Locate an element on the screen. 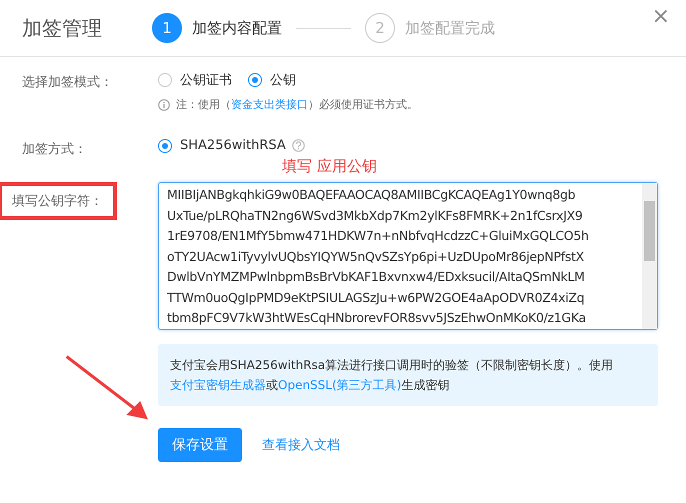  step-label: 加签内容配置 is located at coordinates (237, 28).